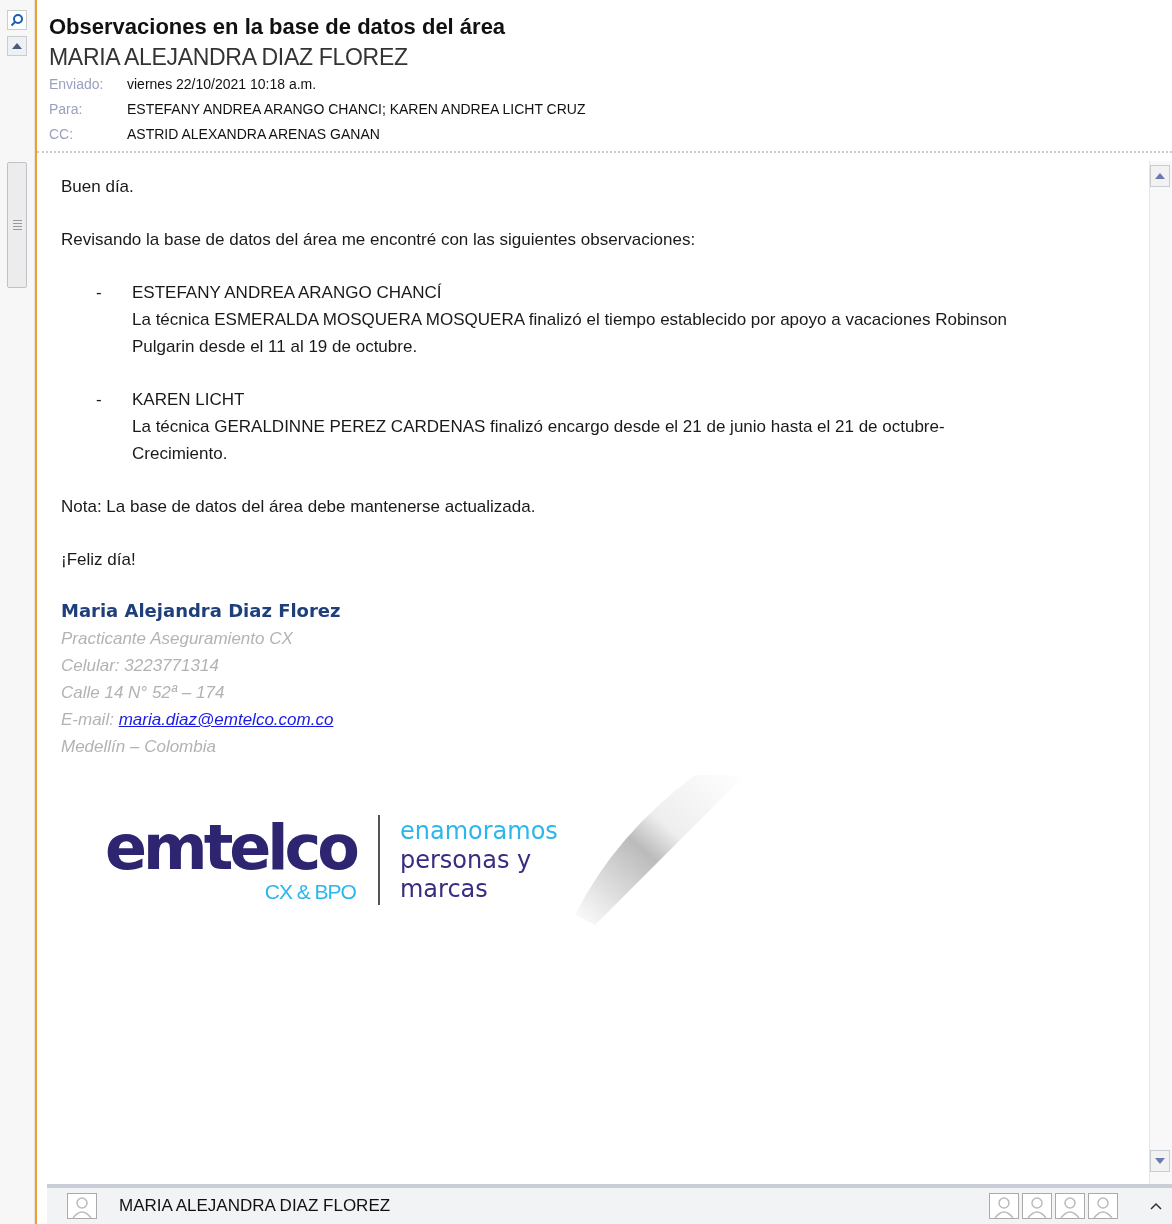 This screenshot has height=1224, width=1172. Describe the element at coordinates (226, 719) in the screenshot. I see `email-link: maria.diaz@emtelco.com.co` at that location.